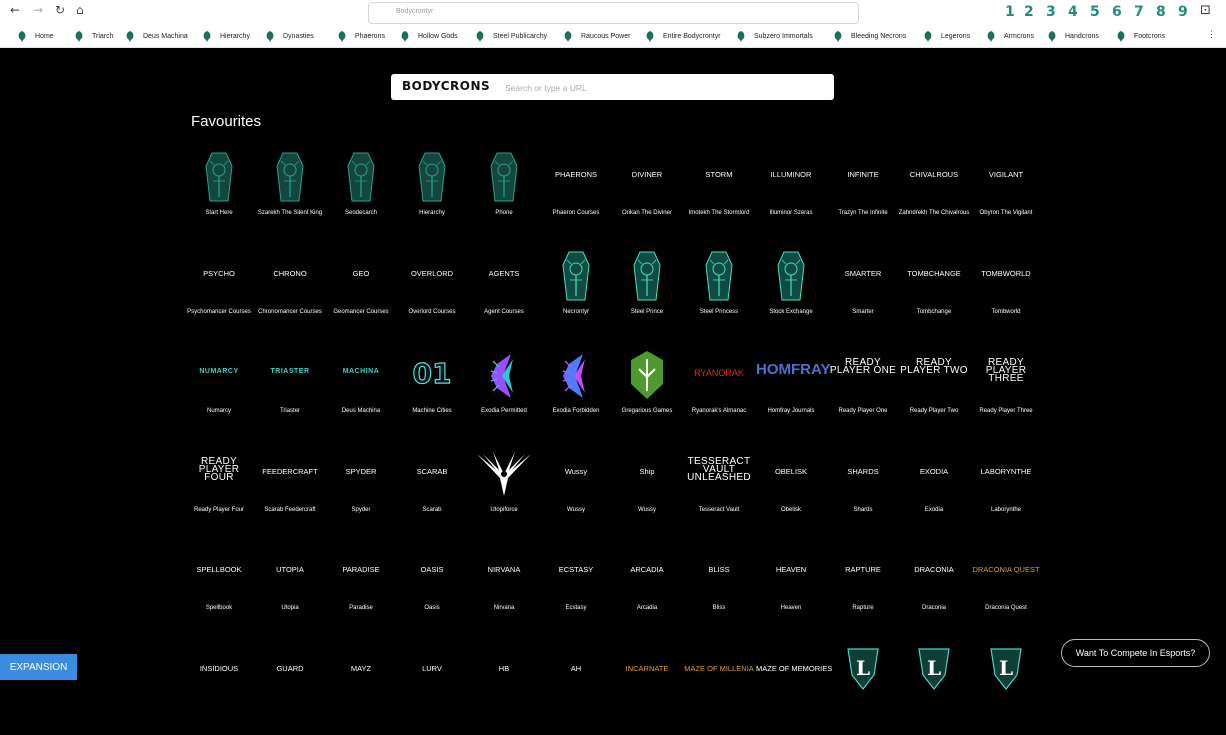 This screenshot has width=1226, height=735. What do you see at coordinates (934, 394) in the screenshot?
I see `favourite-tile-ready-player-two: READY PLAYER TWO Ready Player Two` at bounding box center [934, 394].